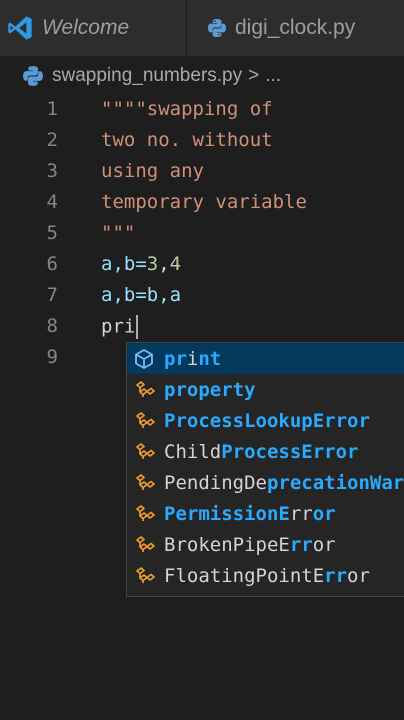 The width and height of the screenshot is (404, 720). What do you see at coordinates (52, 264) in the screenshot?
I see `line-number: 6` at bounding box center [52, 264].